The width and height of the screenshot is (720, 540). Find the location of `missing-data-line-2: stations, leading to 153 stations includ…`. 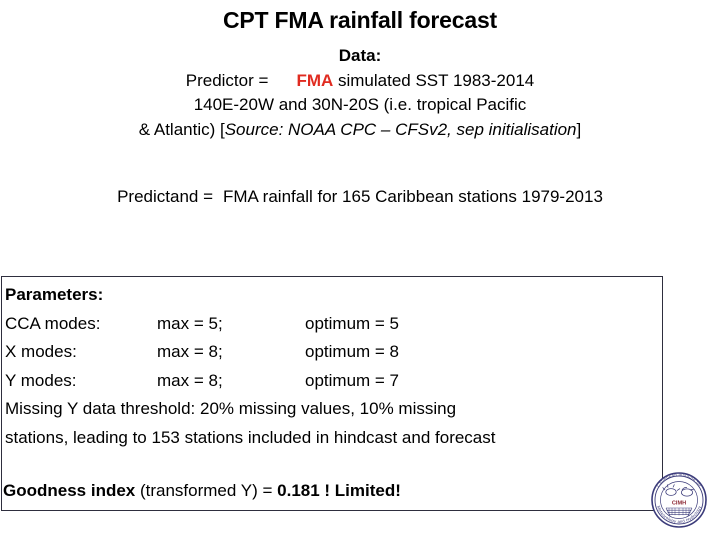

missing-data-line-2: stations, leading to 153 stations includ… is located at coordinates (250, 437).